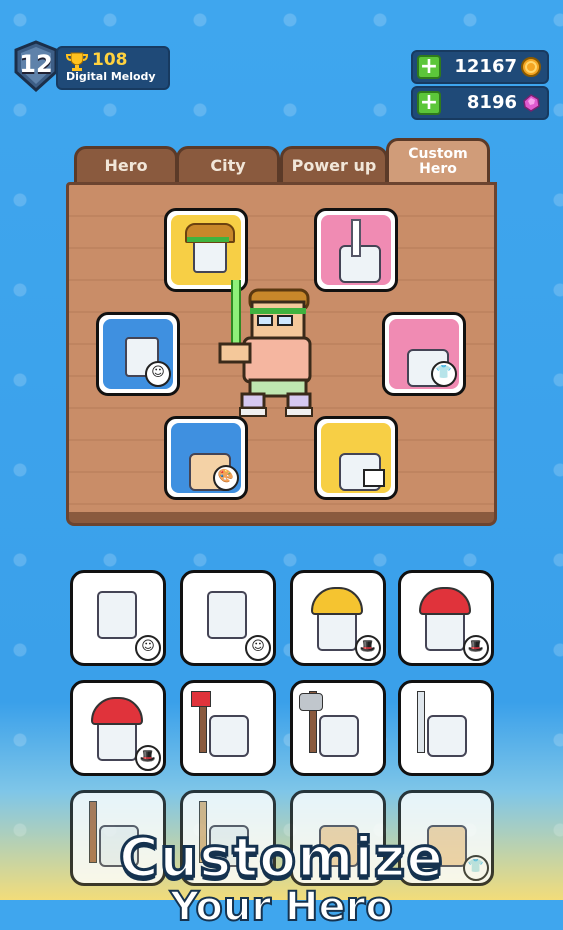 This screenshot has height=930, width=563. Describe the element at coordinates (110, 60) in the screenshot. I see `trophy-count: 108` at that location.